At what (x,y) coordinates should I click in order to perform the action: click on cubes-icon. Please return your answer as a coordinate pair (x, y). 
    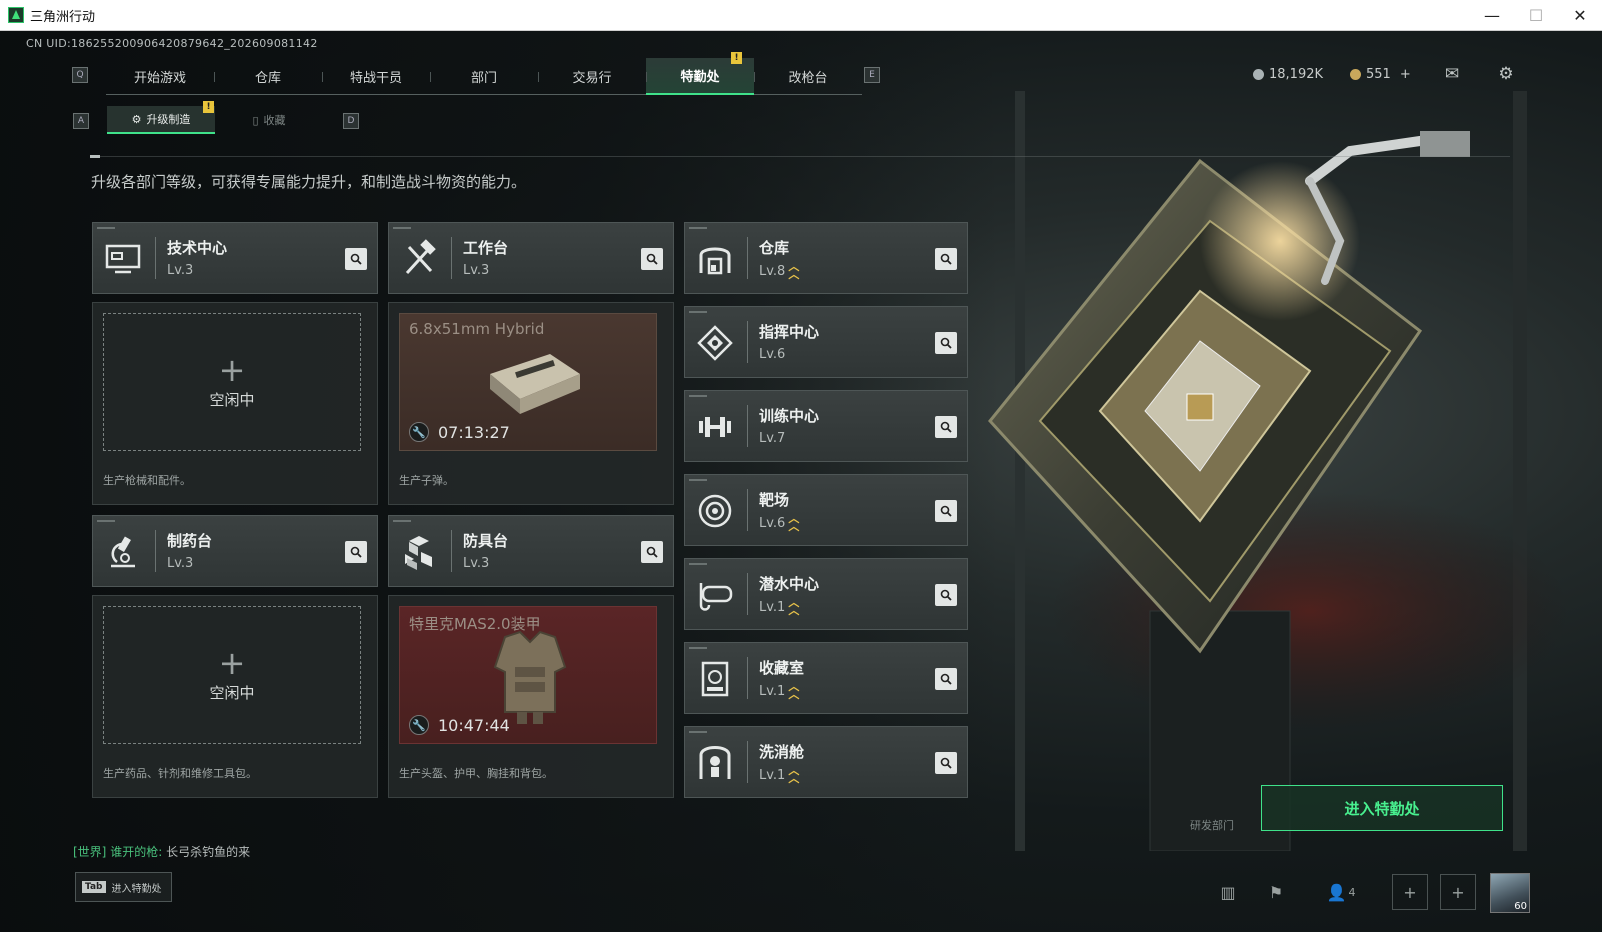
    Looking at the image, I should click on (418, 553).